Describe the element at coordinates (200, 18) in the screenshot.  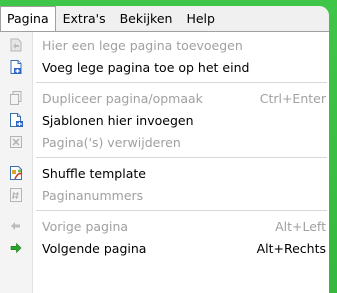
I see `menu-help: Help` at that location.